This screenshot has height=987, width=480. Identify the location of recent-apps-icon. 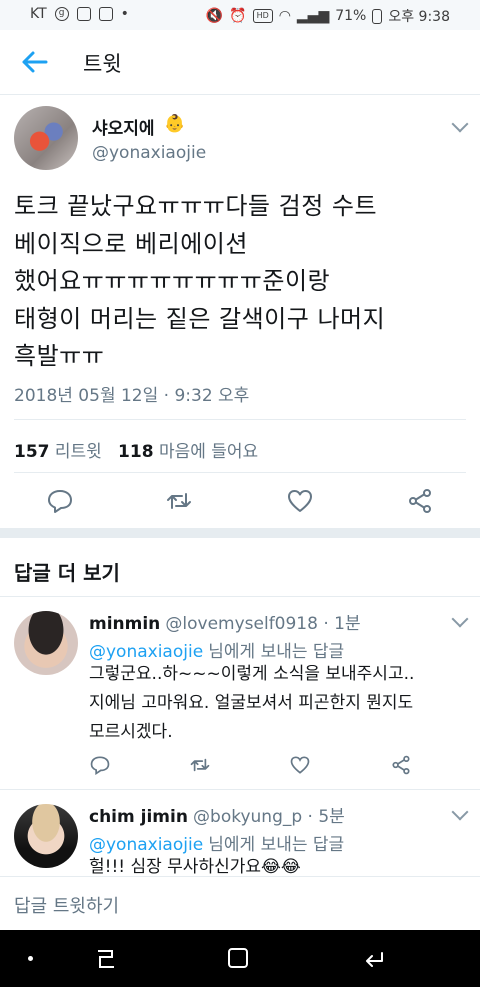
(106, 959).